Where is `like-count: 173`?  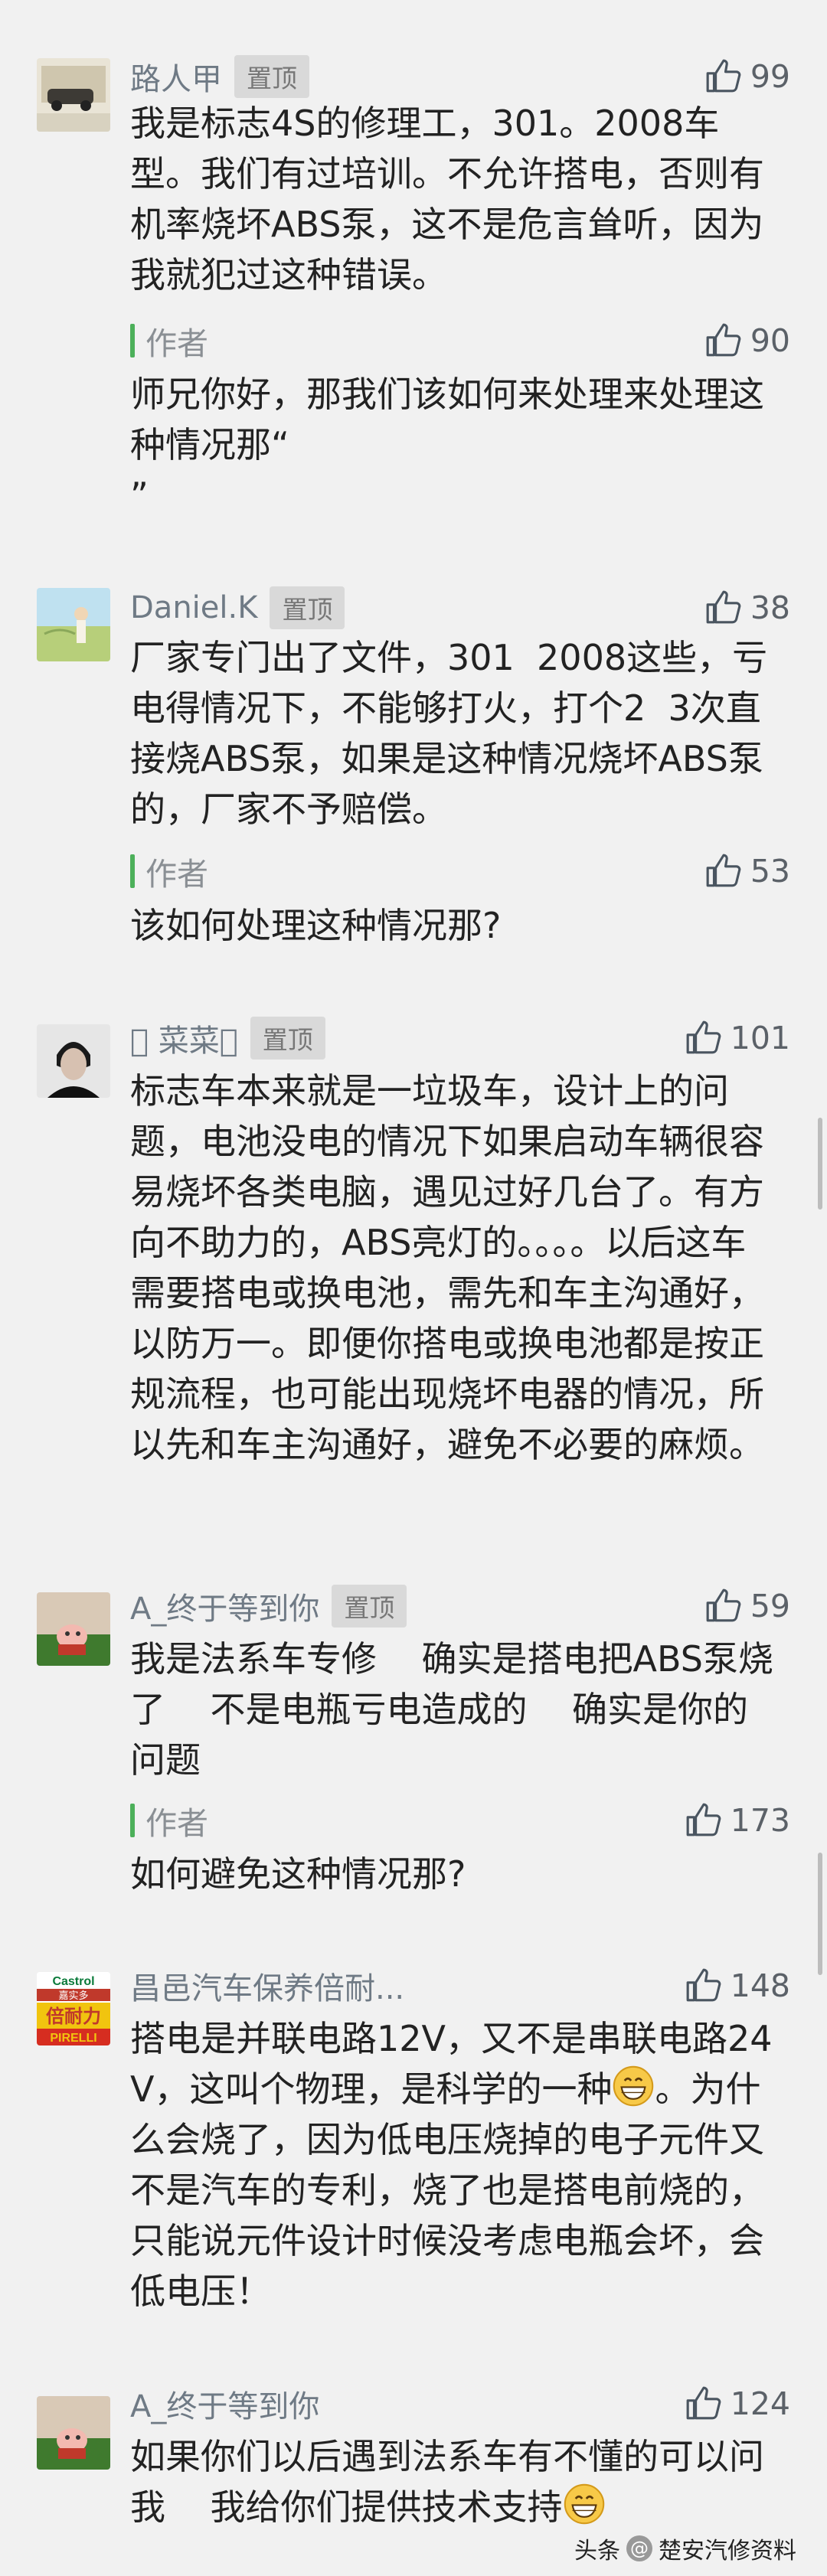 like-count: 173 is located at coordinates (760, 1821).